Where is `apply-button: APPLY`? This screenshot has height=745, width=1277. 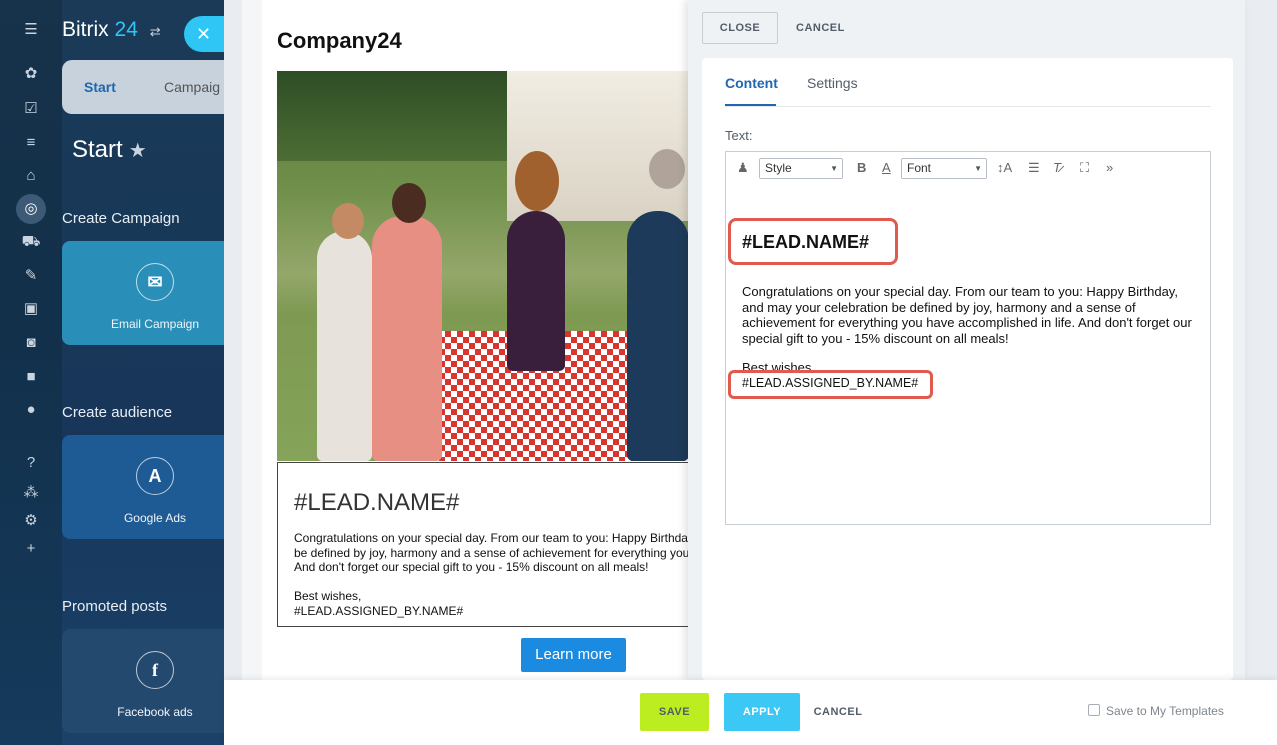 apply-button: APPLY is located at coordinates (762, 712).